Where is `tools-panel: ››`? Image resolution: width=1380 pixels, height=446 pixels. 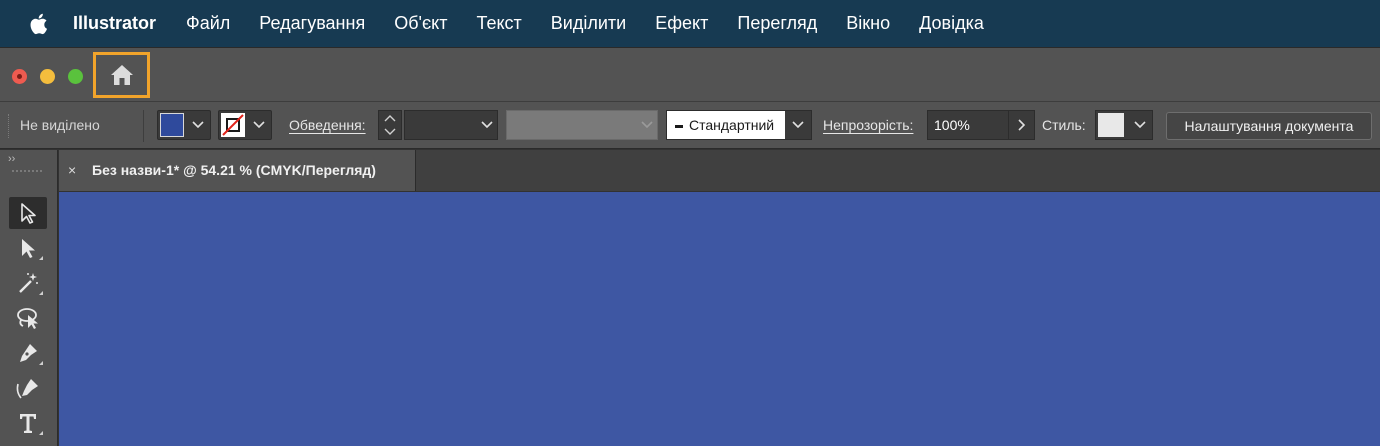
tools-panel: ›› is located at coordinates (29, 298).